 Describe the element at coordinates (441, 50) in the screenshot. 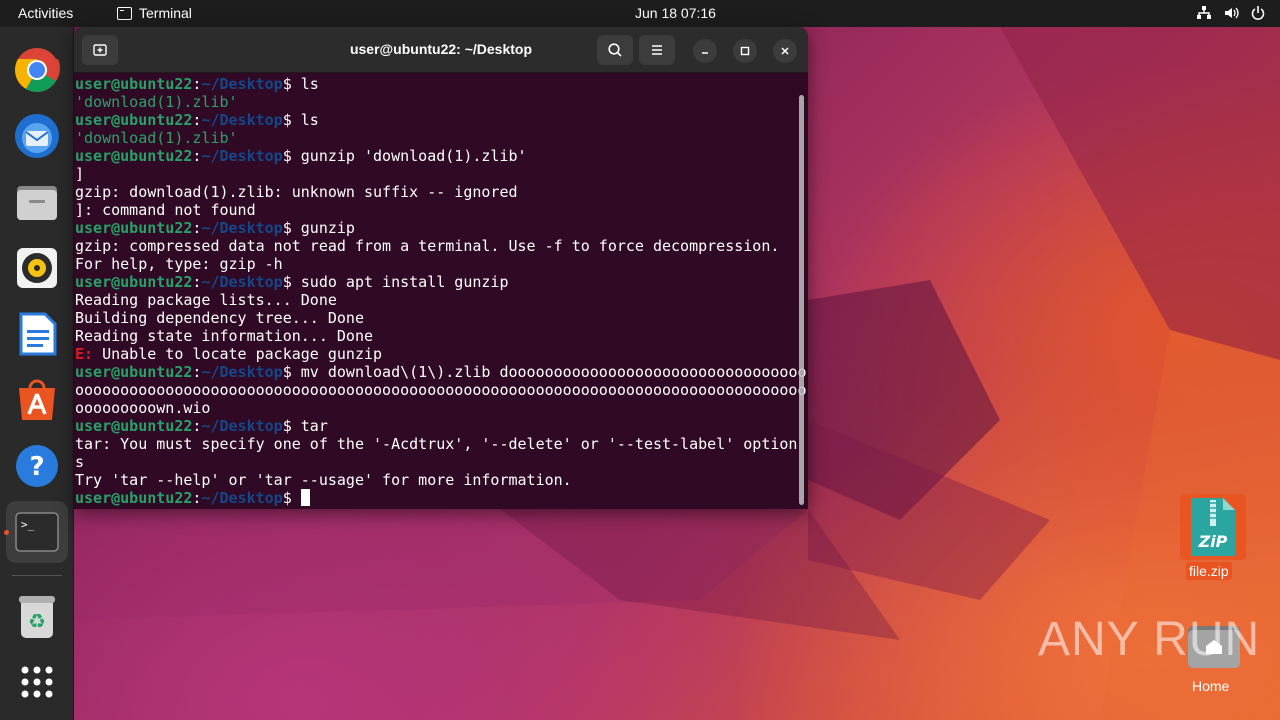

I see `terminal-titlebar: user@ubuntu22: ~/Desktop` at that location.